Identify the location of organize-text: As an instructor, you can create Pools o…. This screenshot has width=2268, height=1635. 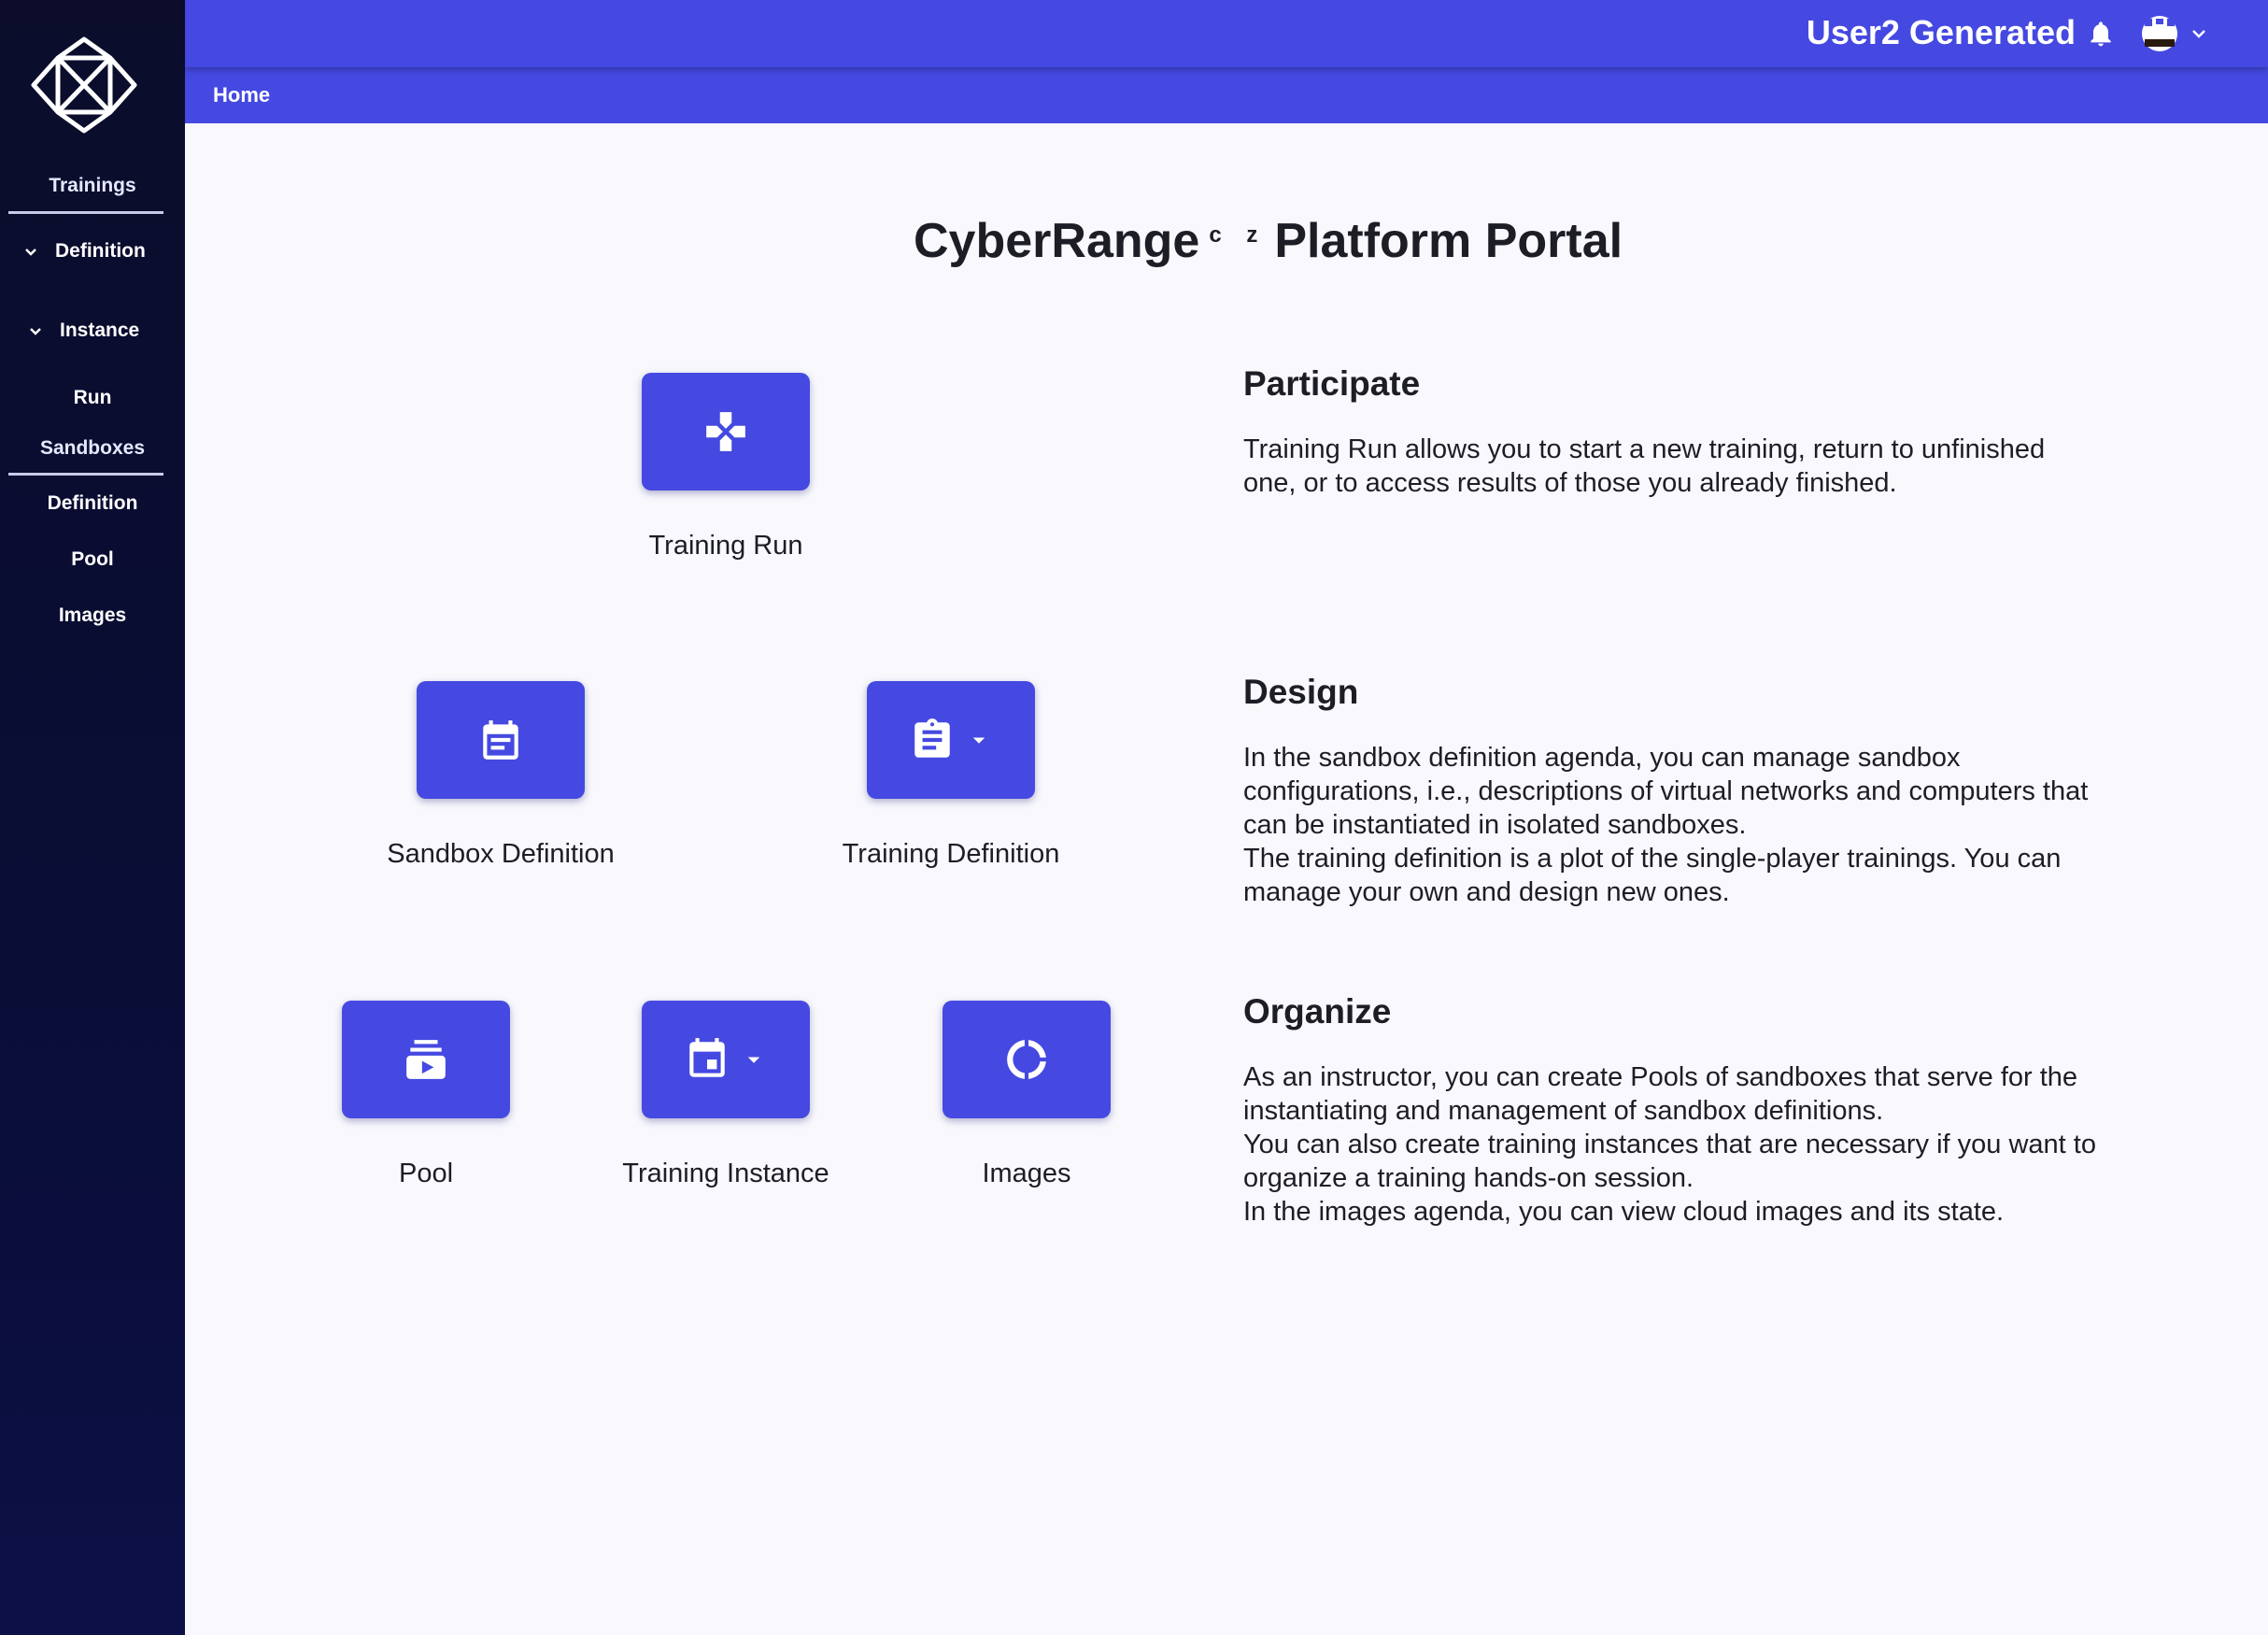
(1710, 1144).